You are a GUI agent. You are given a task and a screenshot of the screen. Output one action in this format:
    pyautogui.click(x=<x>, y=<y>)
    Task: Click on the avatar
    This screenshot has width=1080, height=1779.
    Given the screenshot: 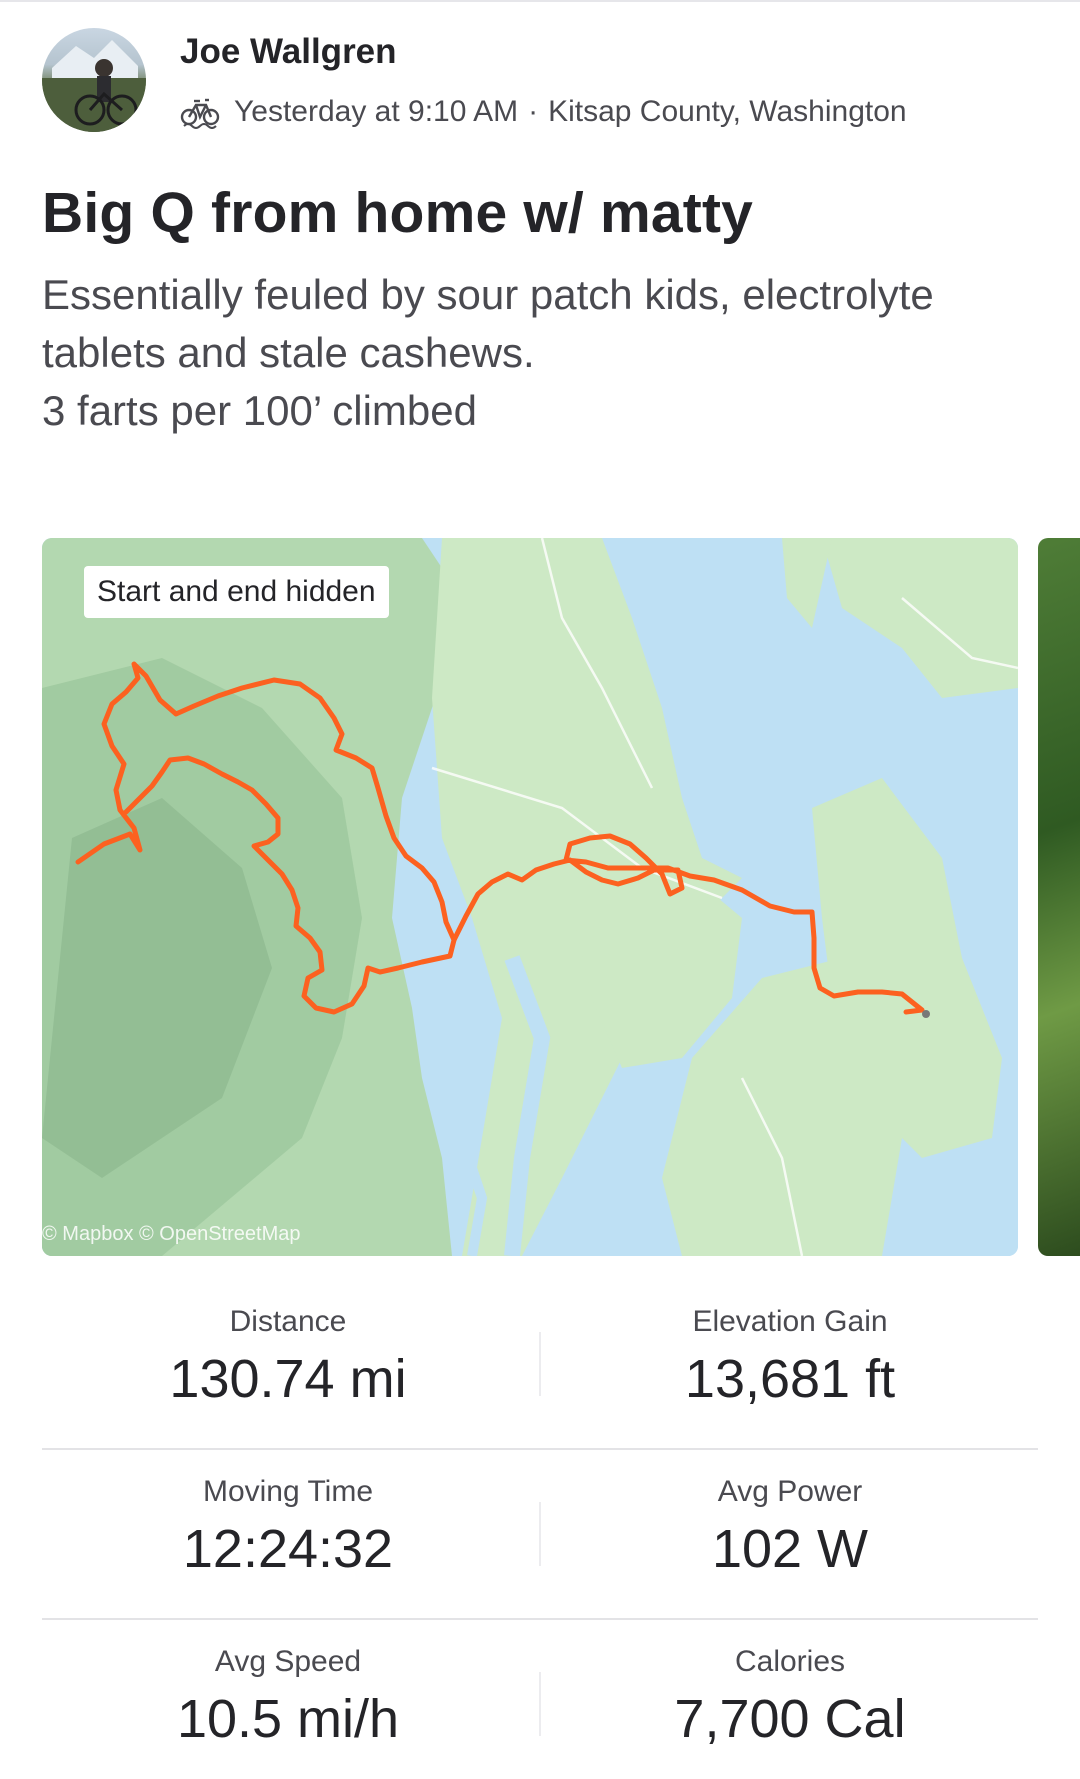 What is the action you would take?
    pyautogui.click(x=94, y=80)
    